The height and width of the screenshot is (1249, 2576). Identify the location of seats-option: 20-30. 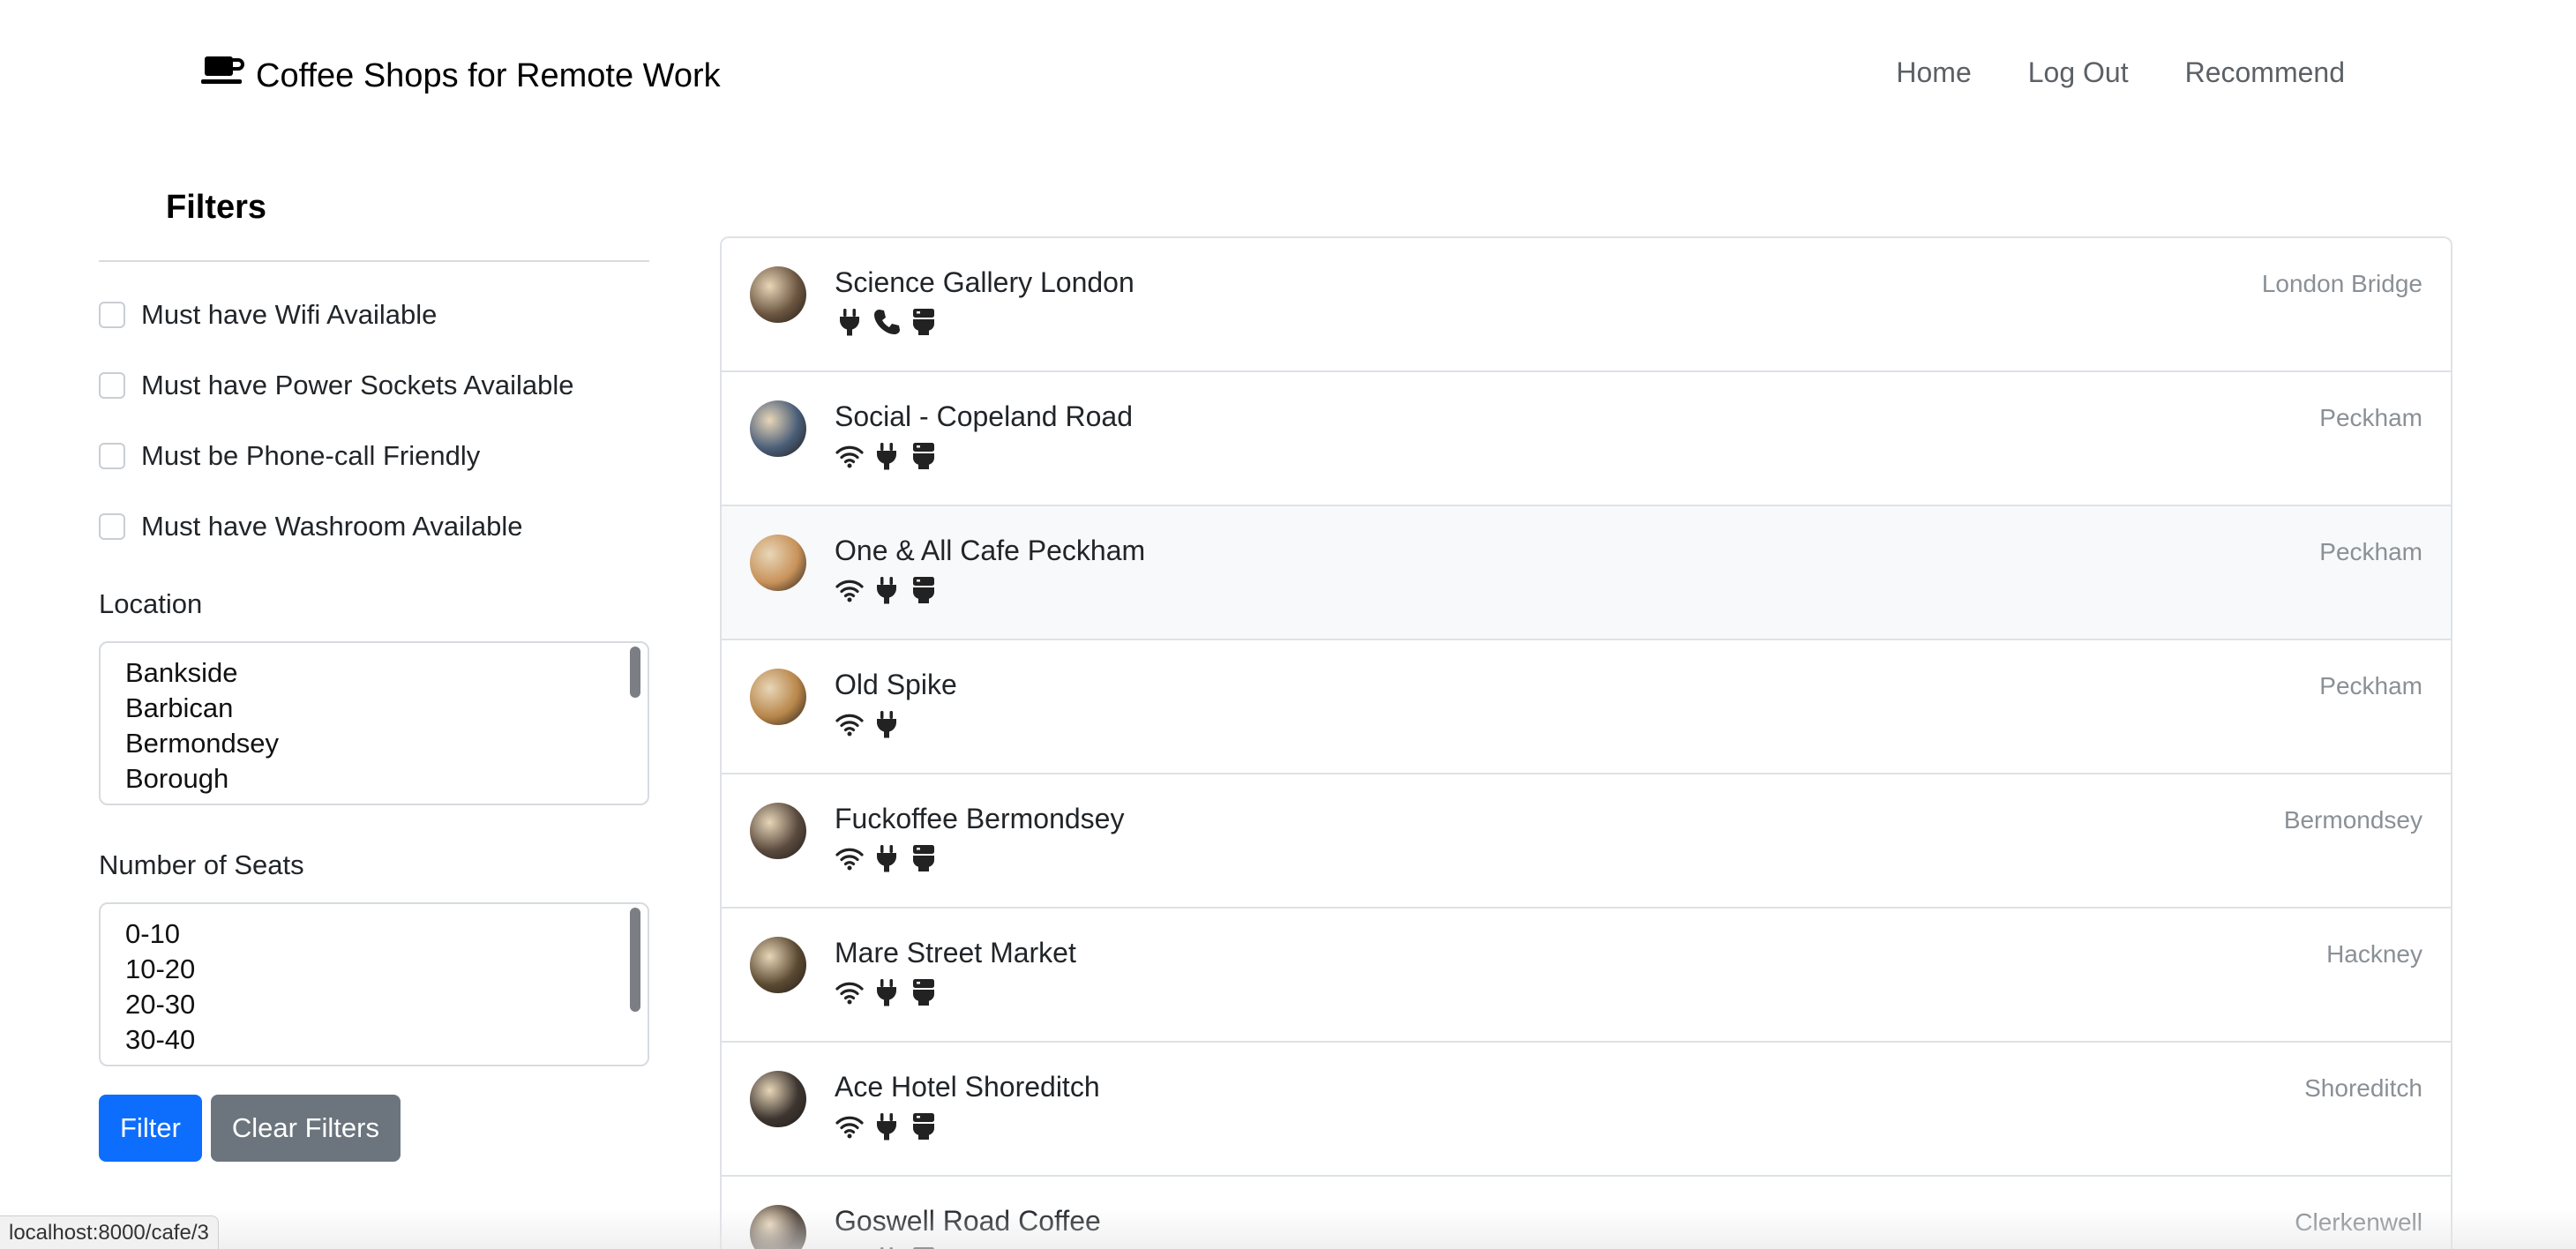
(387, 1004).